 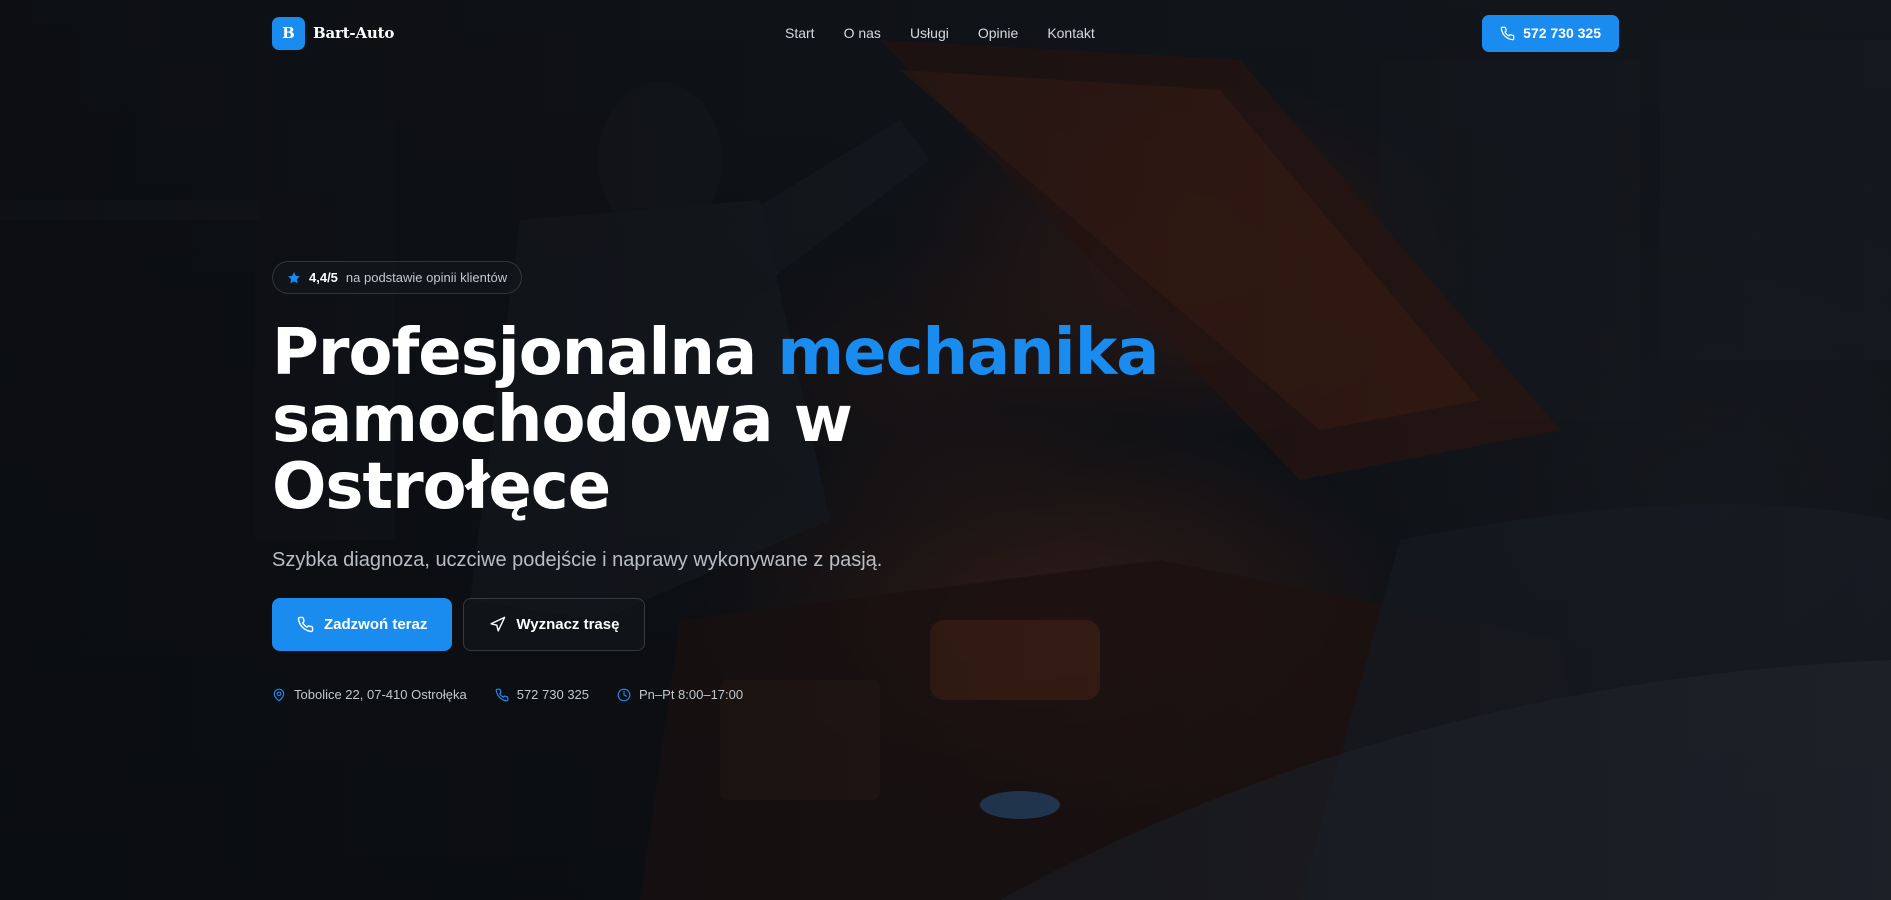 I want to click on rating-badge: 4,4/5 na podstawie opinii klientów, so click(x=397, y=277).